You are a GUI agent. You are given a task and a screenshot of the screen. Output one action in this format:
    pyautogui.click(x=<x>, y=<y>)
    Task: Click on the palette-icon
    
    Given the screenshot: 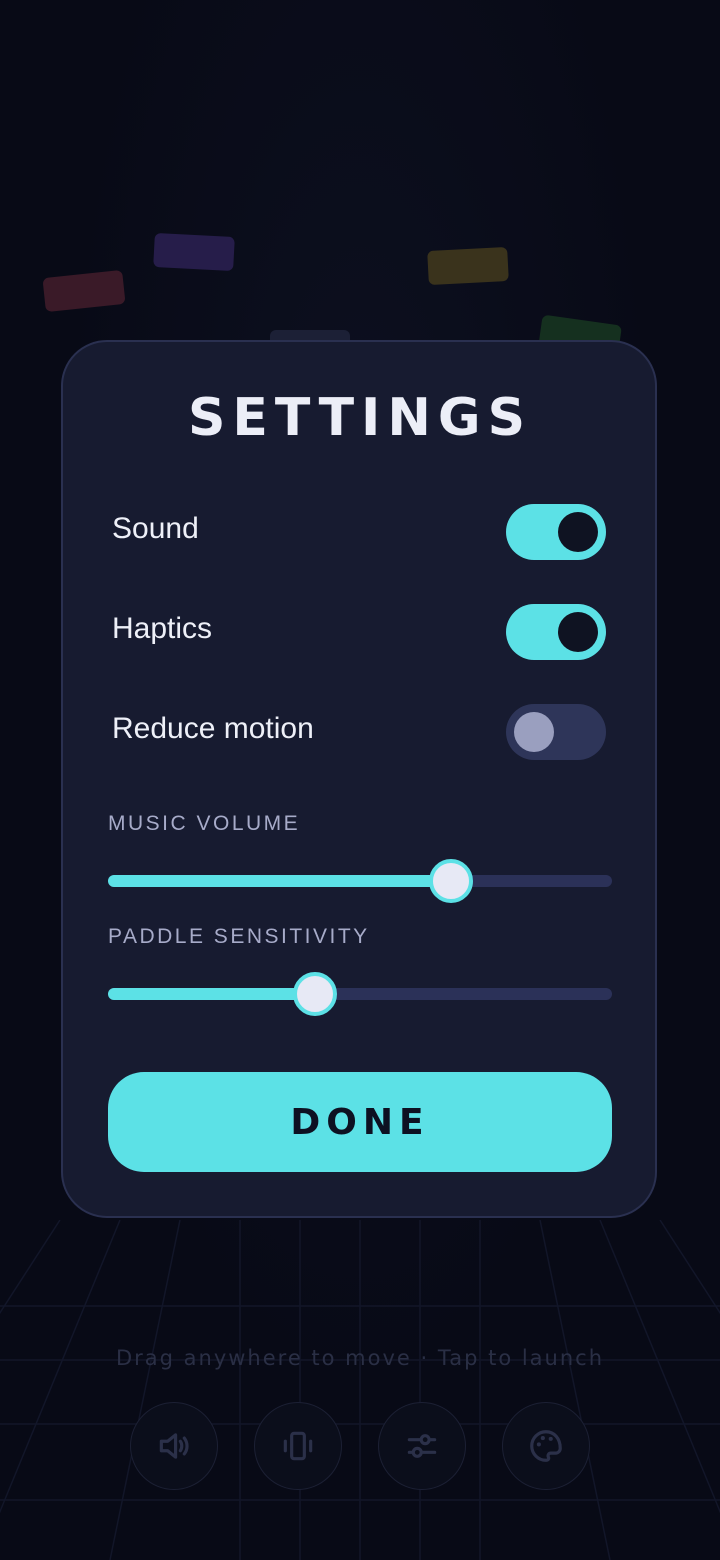 What is the action you would take?
    pyautogui.click(x=546, y=1446)
    